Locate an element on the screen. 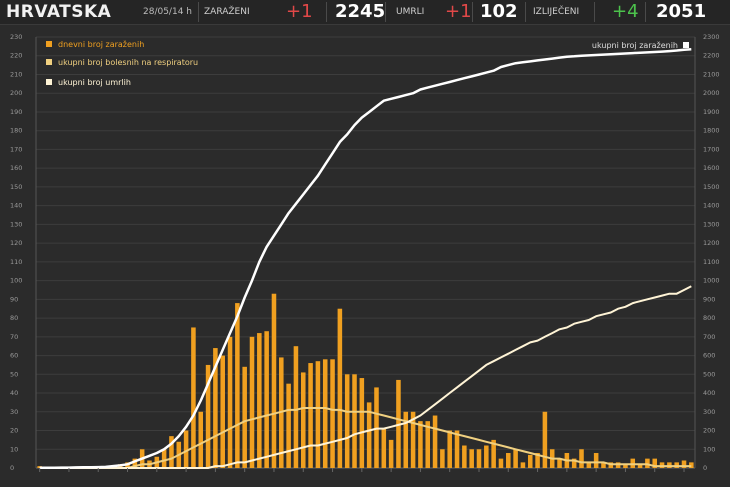 Image resolution: width=730 pixels, height=487 pixels. left-tick-label: 10 is located at coordinates (14, 449).